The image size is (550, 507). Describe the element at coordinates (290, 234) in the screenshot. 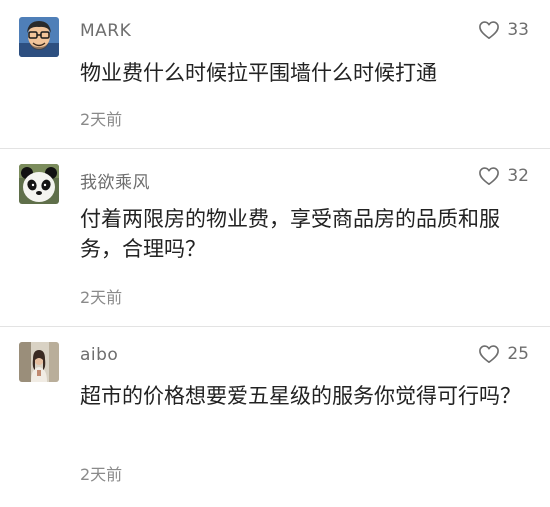

I see `comment-text: 付着两限房的物业费，享受商品房的品质和服务，合理吗？` at that location.